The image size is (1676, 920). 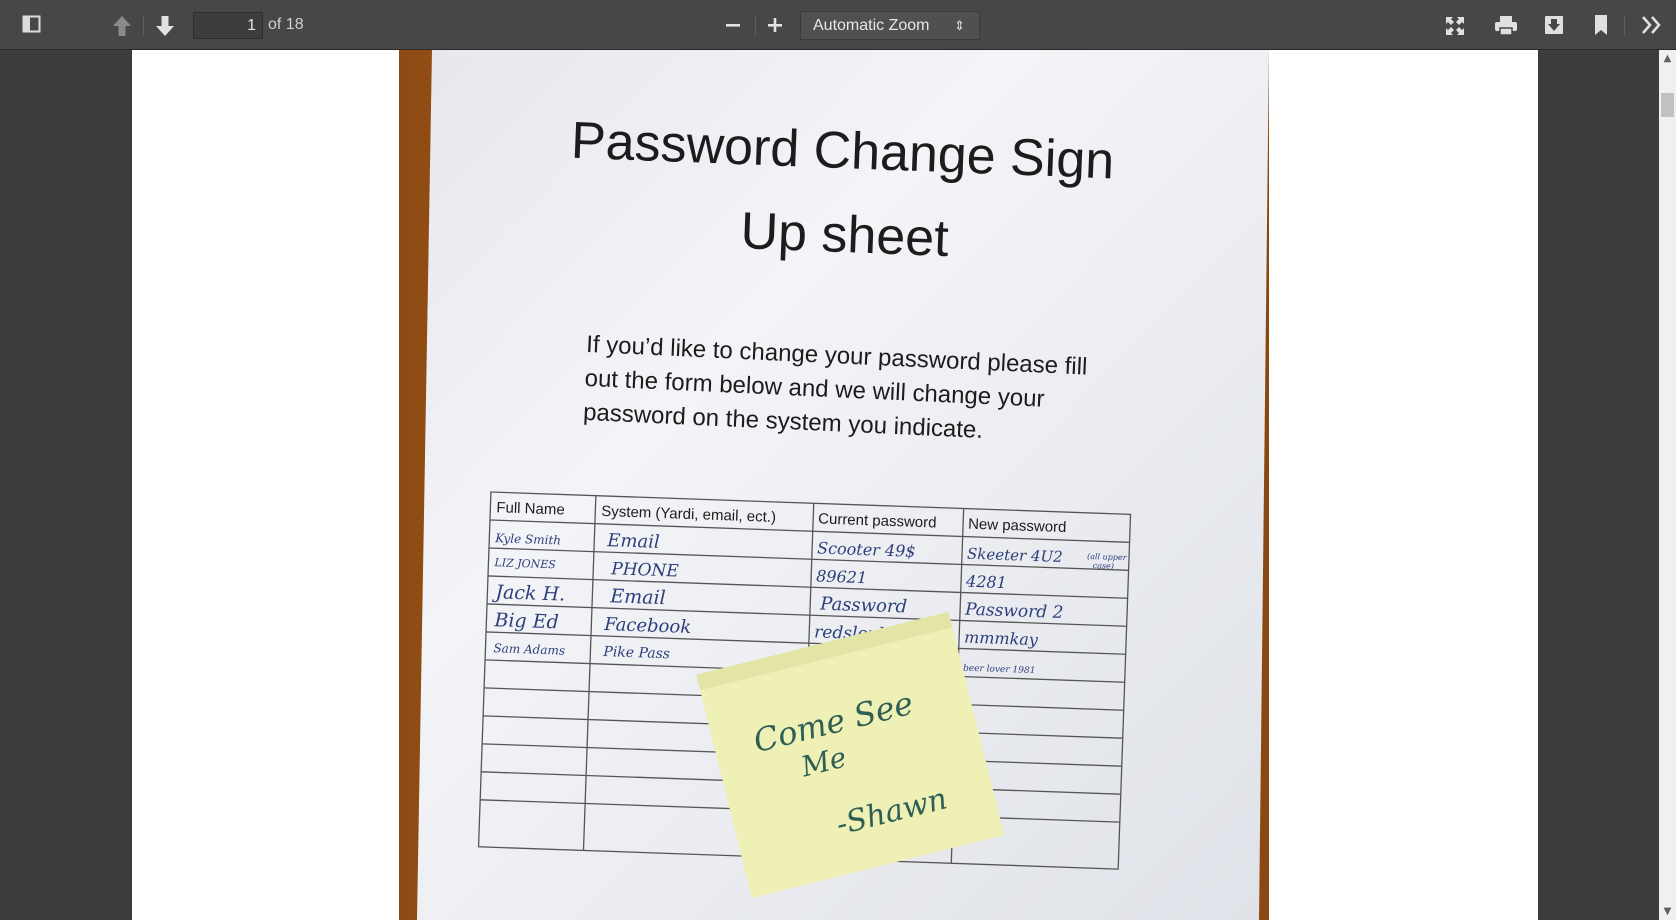 What do you see at coordinates (1001, 639) in the screenshot?
I see `row4-new: mmmkay` at bounding box center [1001, 639].